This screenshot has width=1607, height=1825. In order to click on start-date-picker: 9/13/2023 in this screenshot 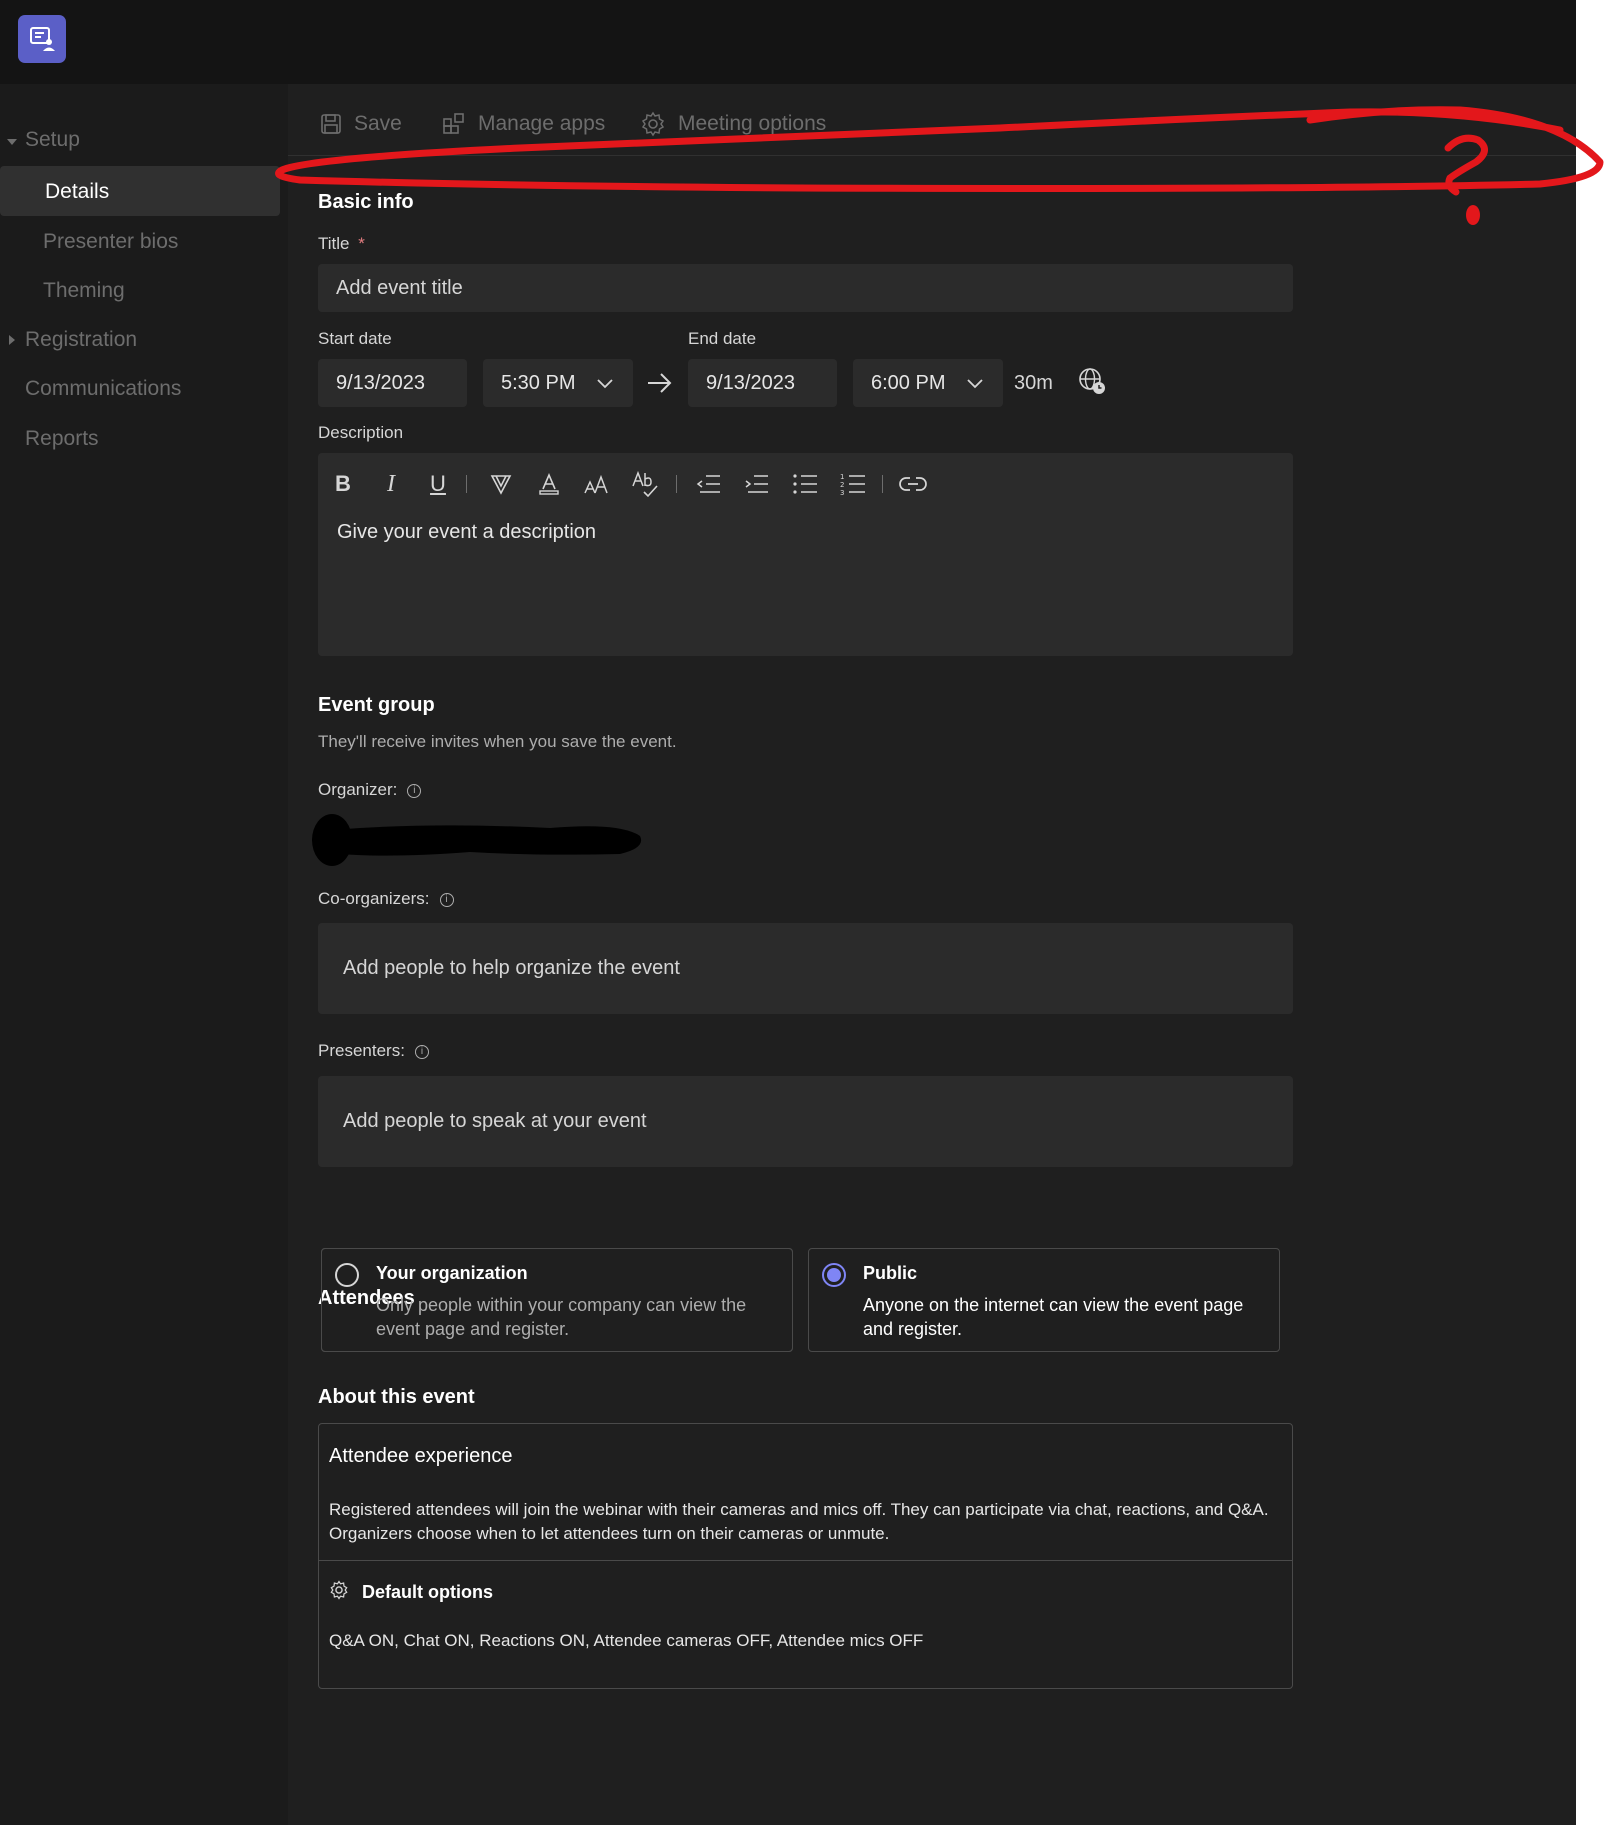, I will do `click(392, 383)`.